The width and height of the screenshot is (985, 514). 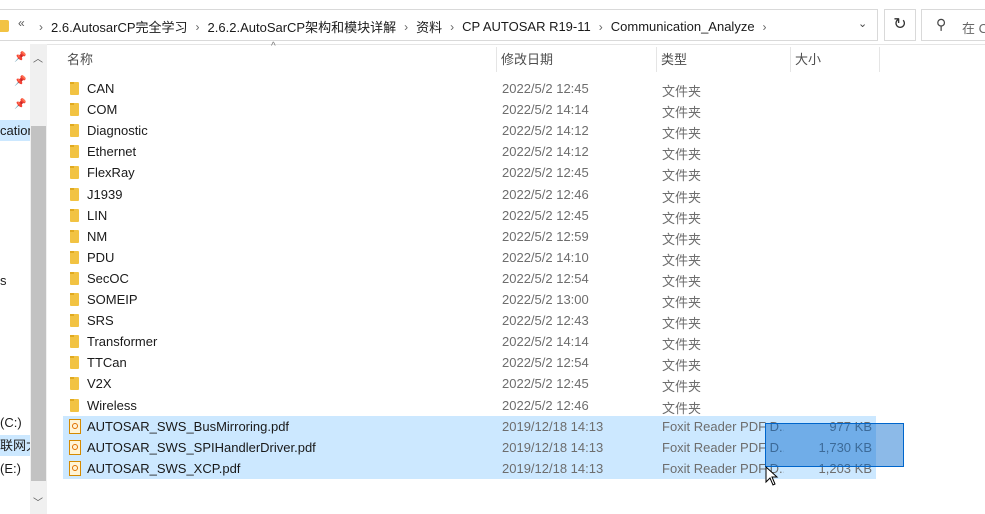 What do you see at coordinates (429, 26) in the screenshot?
I see `breadcrumb-item: 资料` at bounding box center [429, 26].